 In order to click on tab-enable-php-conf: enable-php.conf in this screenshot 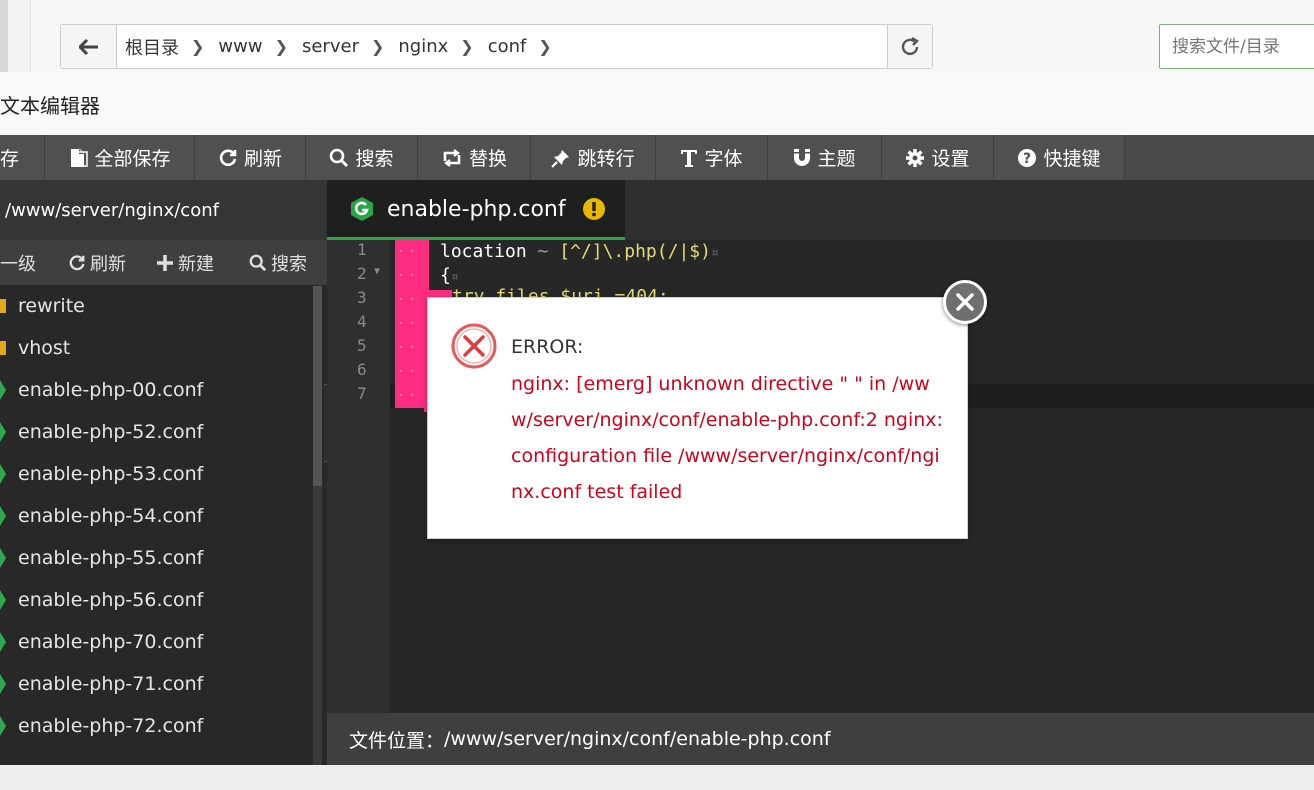, I will do `click(476, 210)`.